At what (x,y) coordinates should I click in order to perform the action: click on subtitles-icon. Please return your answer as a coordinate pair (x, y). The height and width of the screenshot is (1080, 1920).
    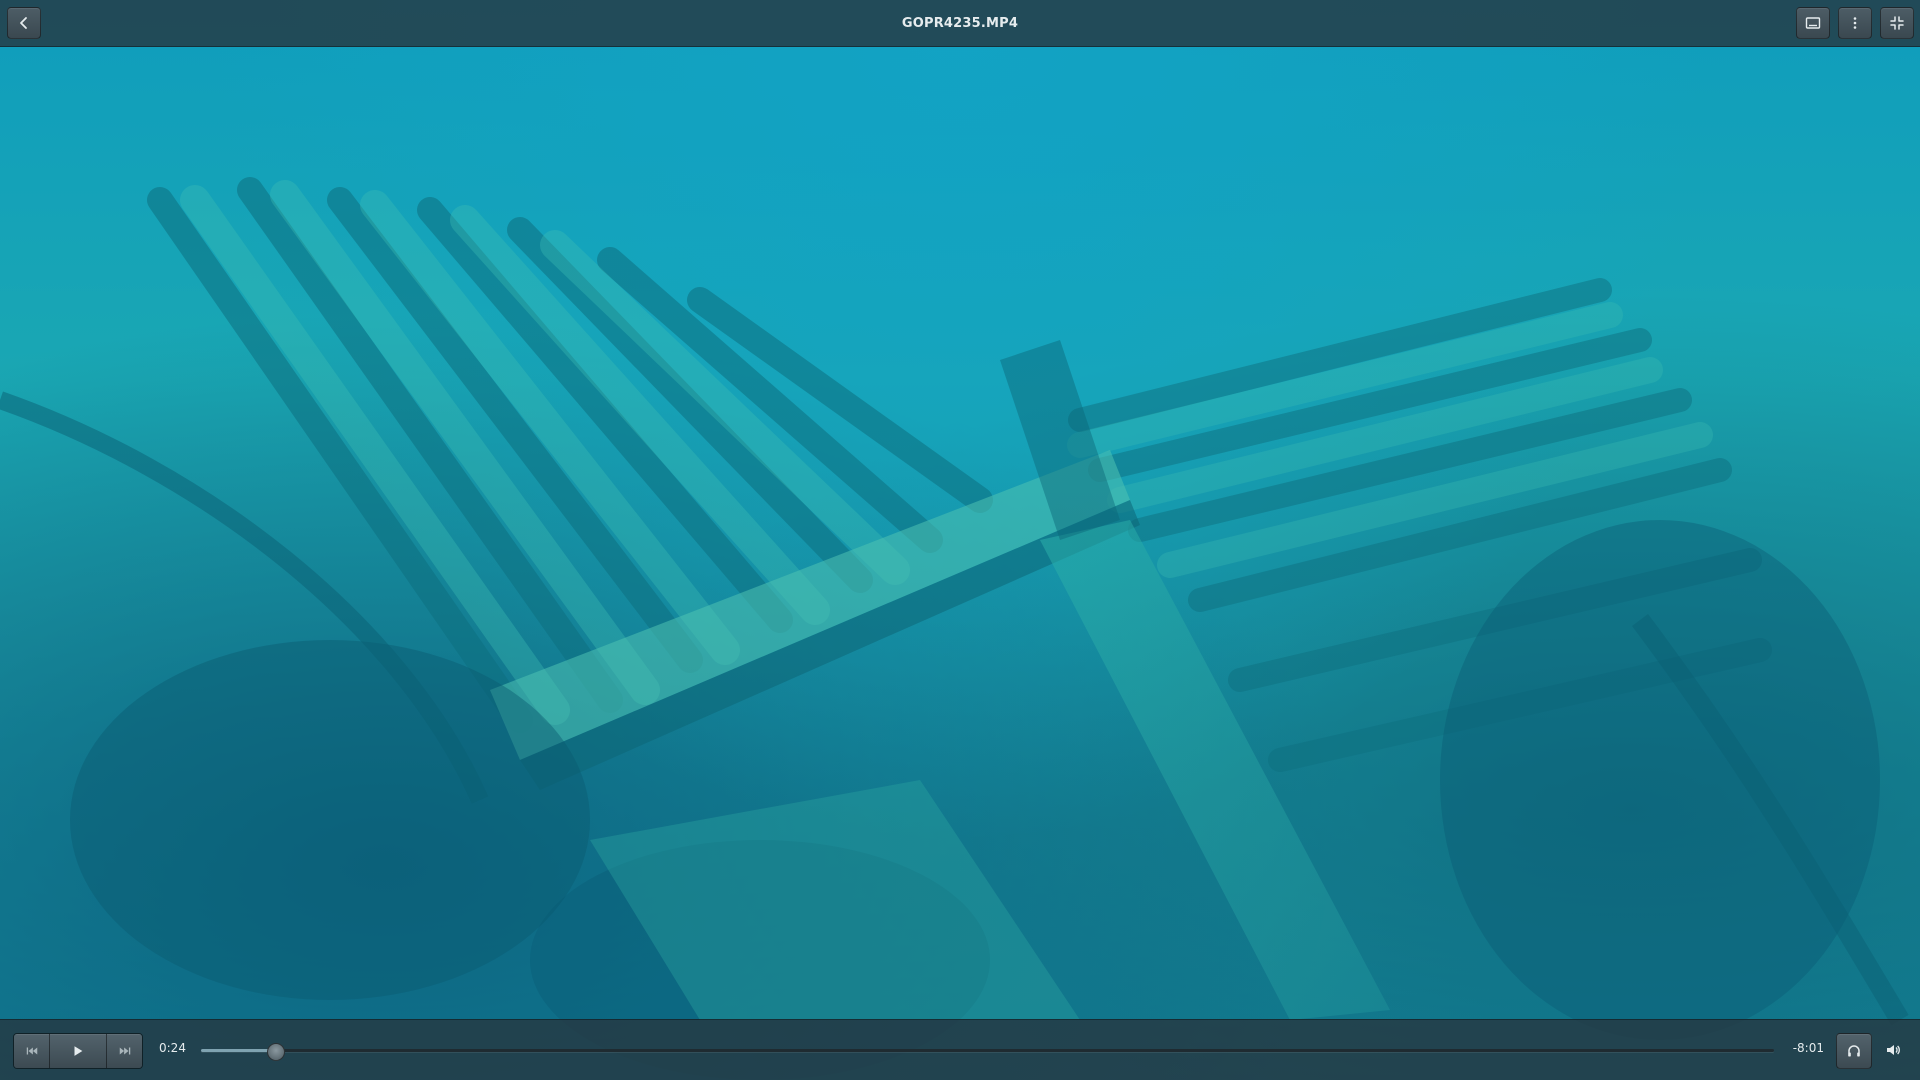
    Looking at the image, I should click on (1813, 23).